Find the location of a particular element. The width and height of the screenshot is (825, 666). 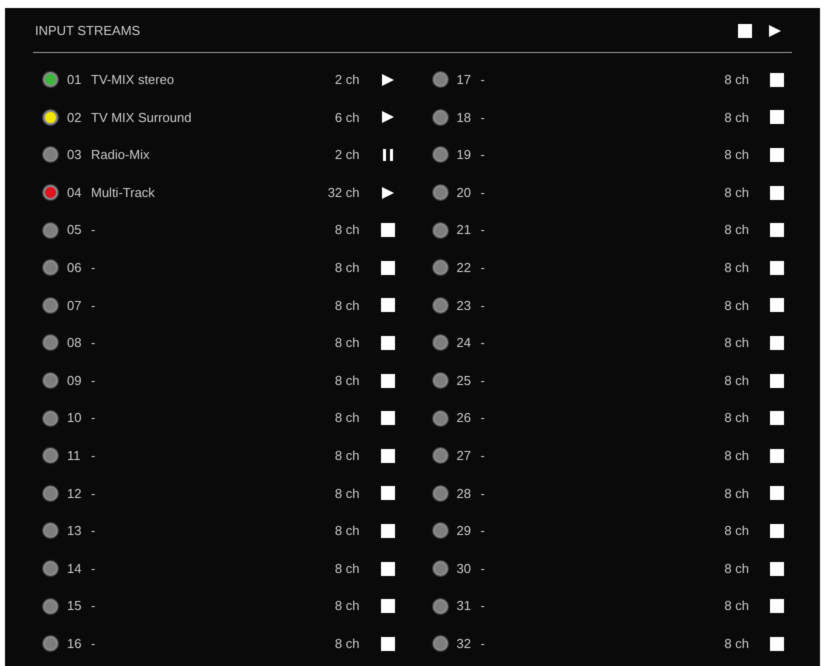

stream-number: 18 is located at coordinates (464, 117).